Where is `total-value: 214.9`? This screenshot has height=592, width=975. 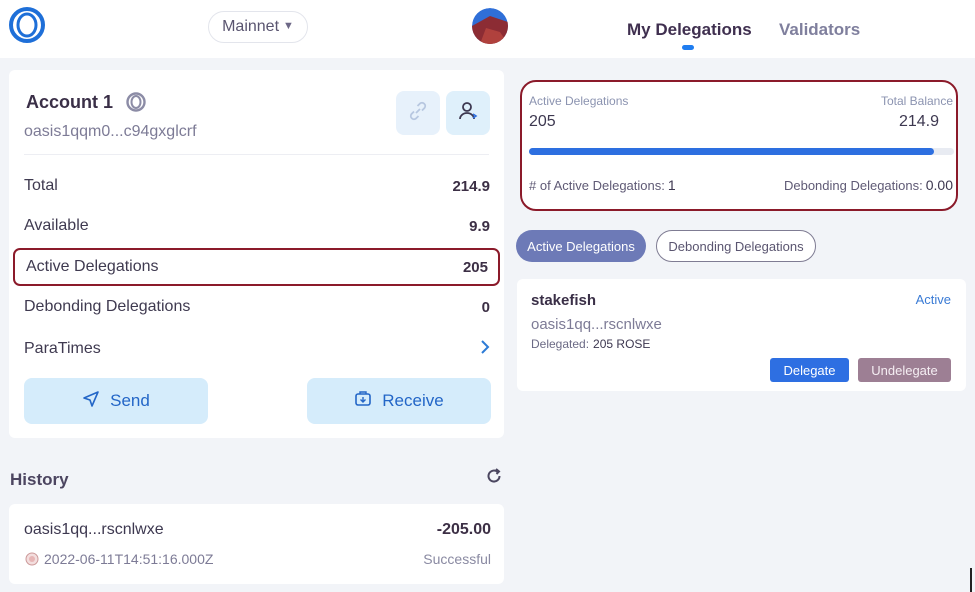 total-value: 214.9 is located at coordinates (471, 186).